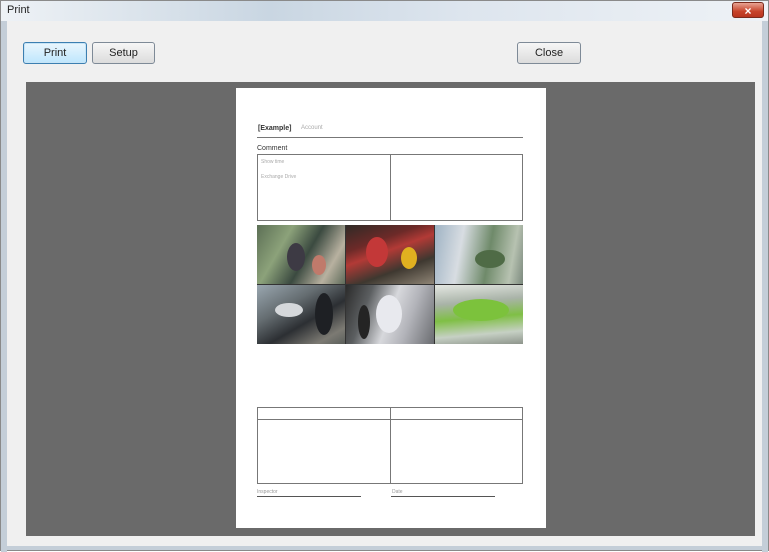 The height and width of the screenshot is (552, 769). What do you see at coordinates (123, 53) in the screenshot?
I see `setup-button: Setup` at bounding box center [123, 53].